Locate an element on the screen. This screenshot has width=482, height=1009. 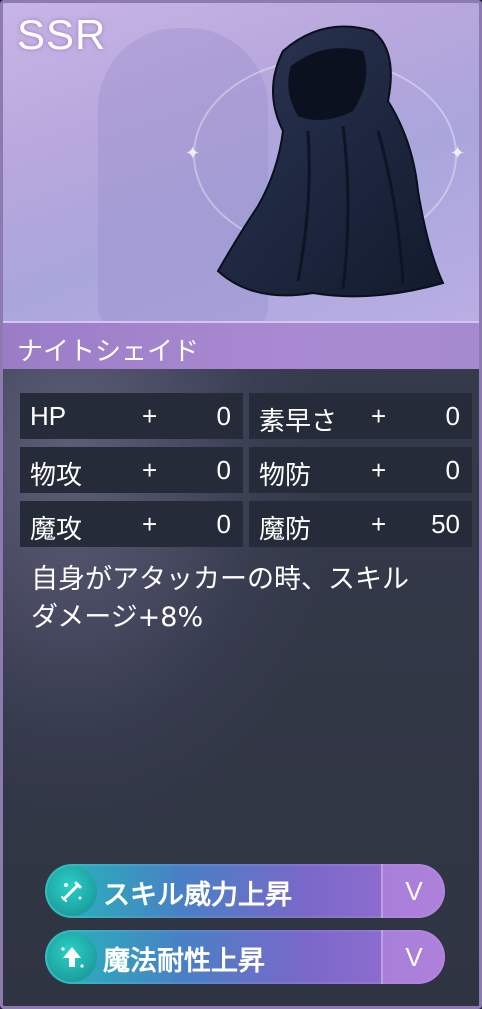
description-line: ダメージ+8% is located at coordinates (117, 617).